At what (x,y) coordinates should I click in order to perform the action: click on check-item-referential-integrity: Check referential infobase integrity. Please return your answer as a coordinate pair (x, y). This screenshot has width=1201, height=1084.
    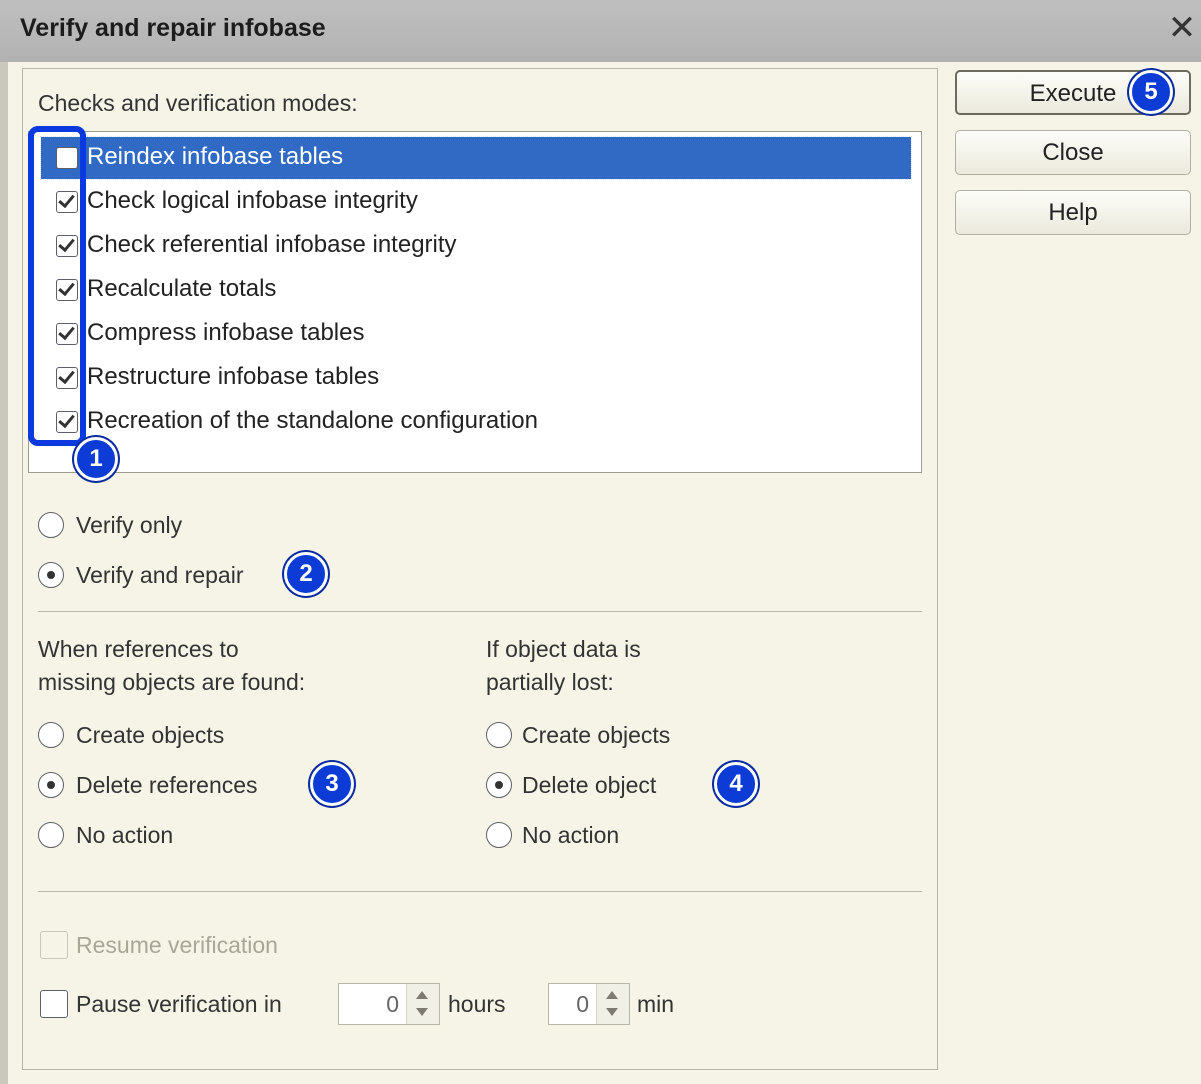
    Looking at the image, I should click on (476, 246).